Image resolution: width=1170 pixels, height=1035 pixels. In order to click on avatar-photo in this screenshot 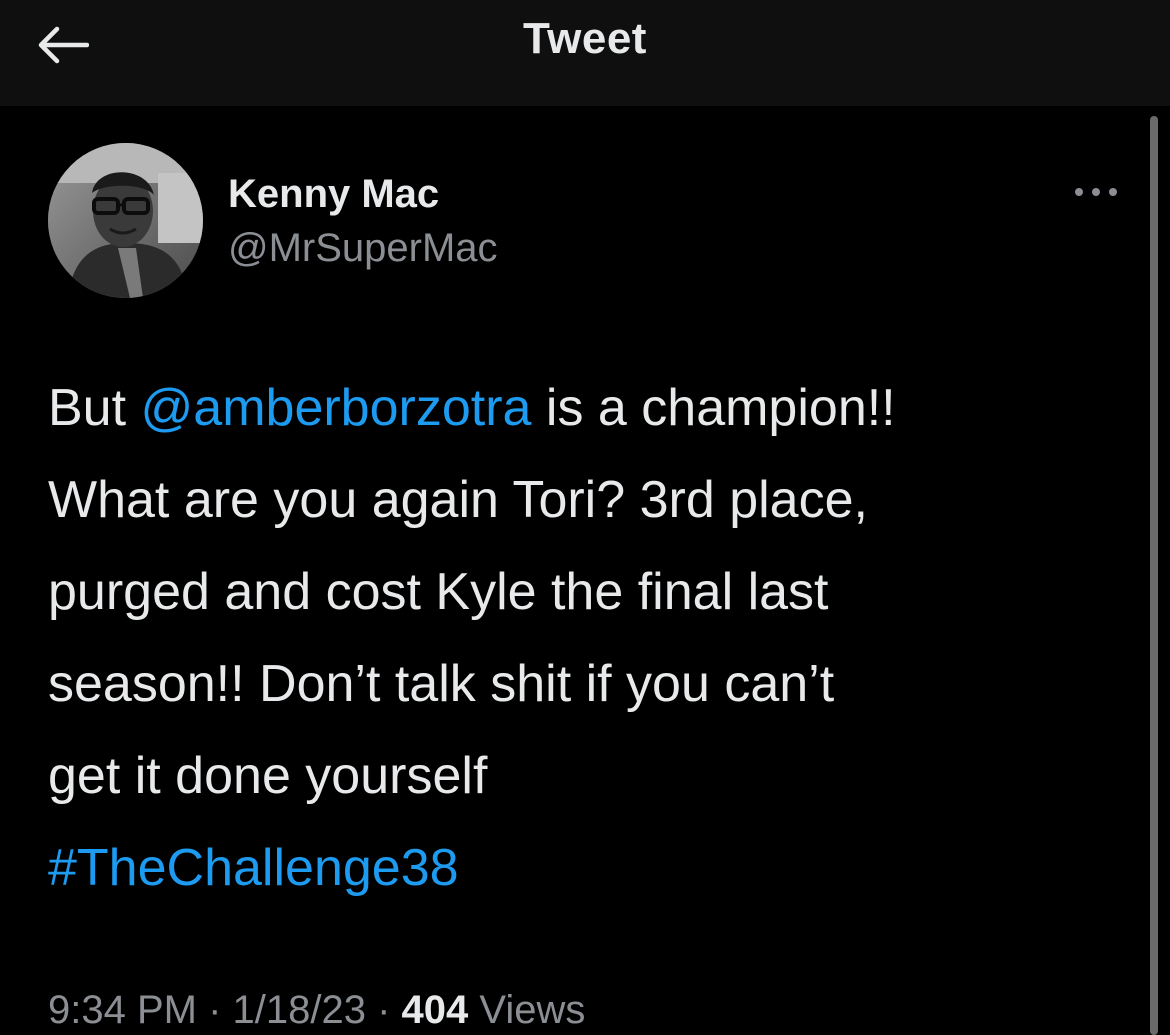, I will do `click(125, 220)`.